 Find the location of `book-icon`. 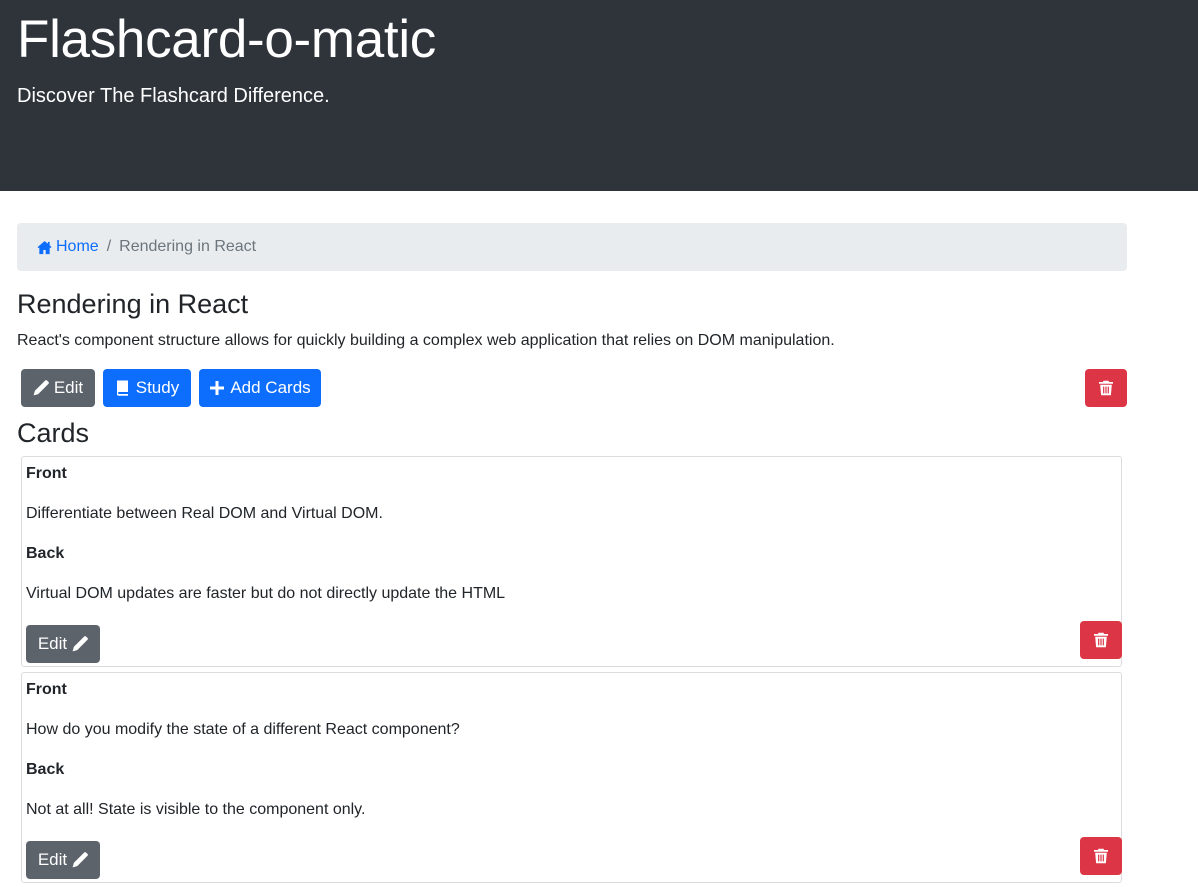

book-icon is located at coordinates (122, 388).